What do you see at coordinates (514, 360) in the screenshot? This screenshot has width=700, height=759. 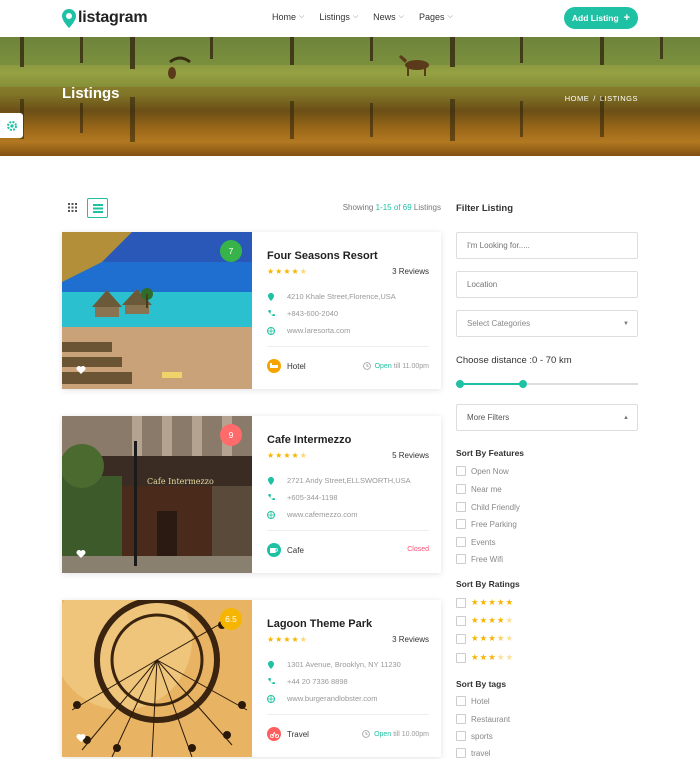 I see `distance-label: Choose distance :0 - 70 km` at bounding box center [514, 360].